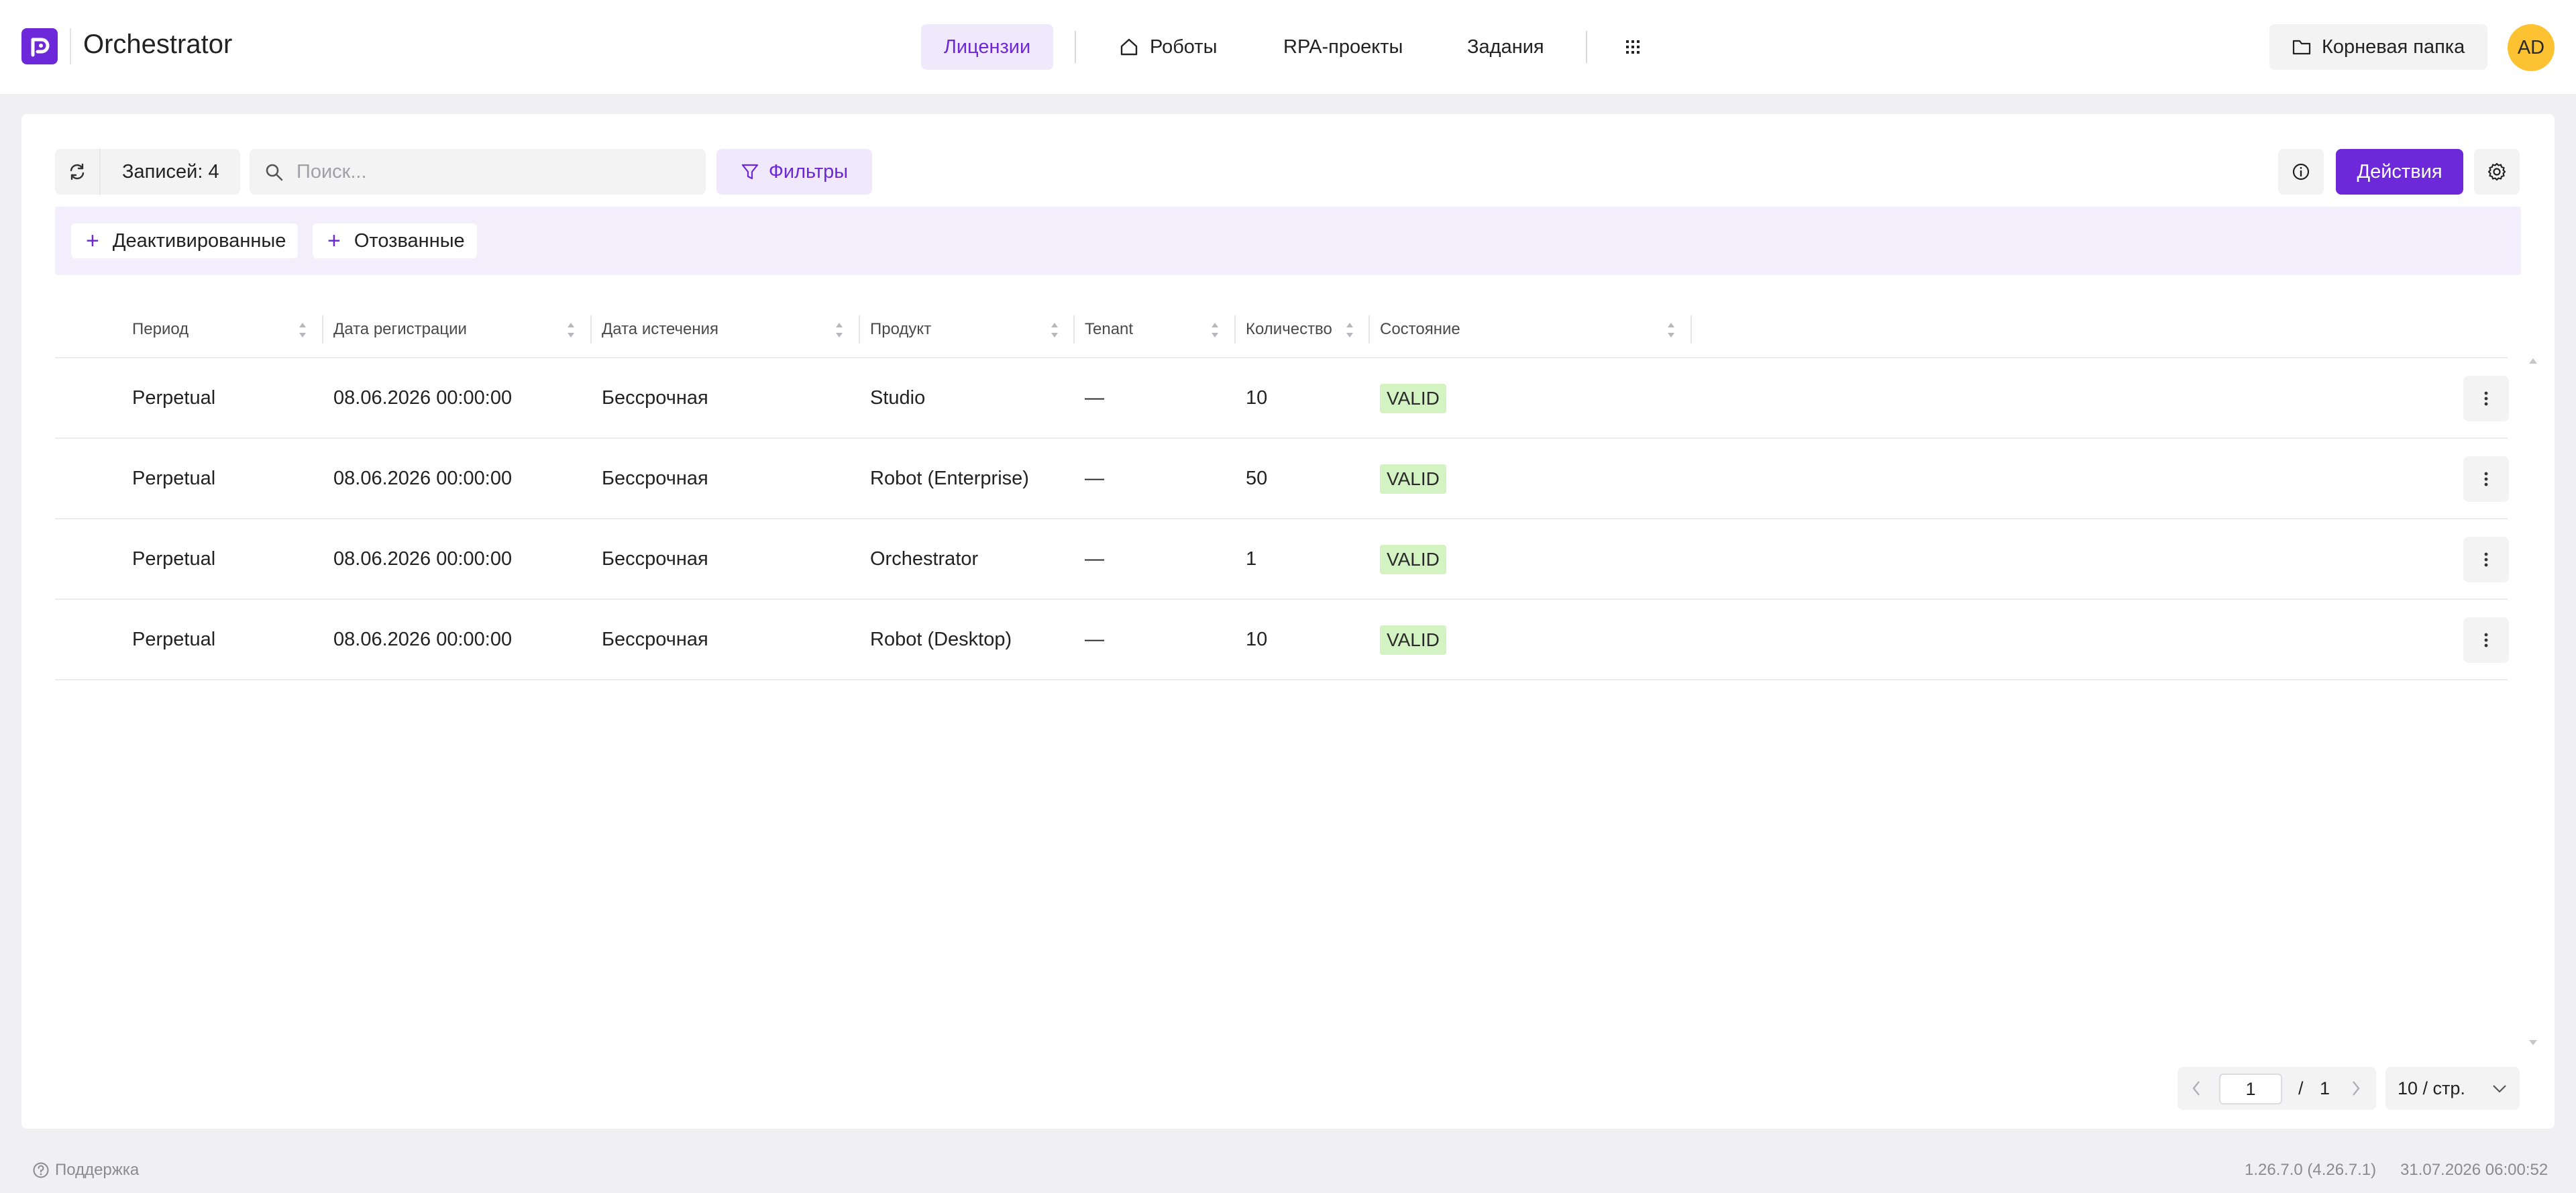 The image size is (2576, 1193). I want to click on actions-button: Действия, so click(2399, 172).